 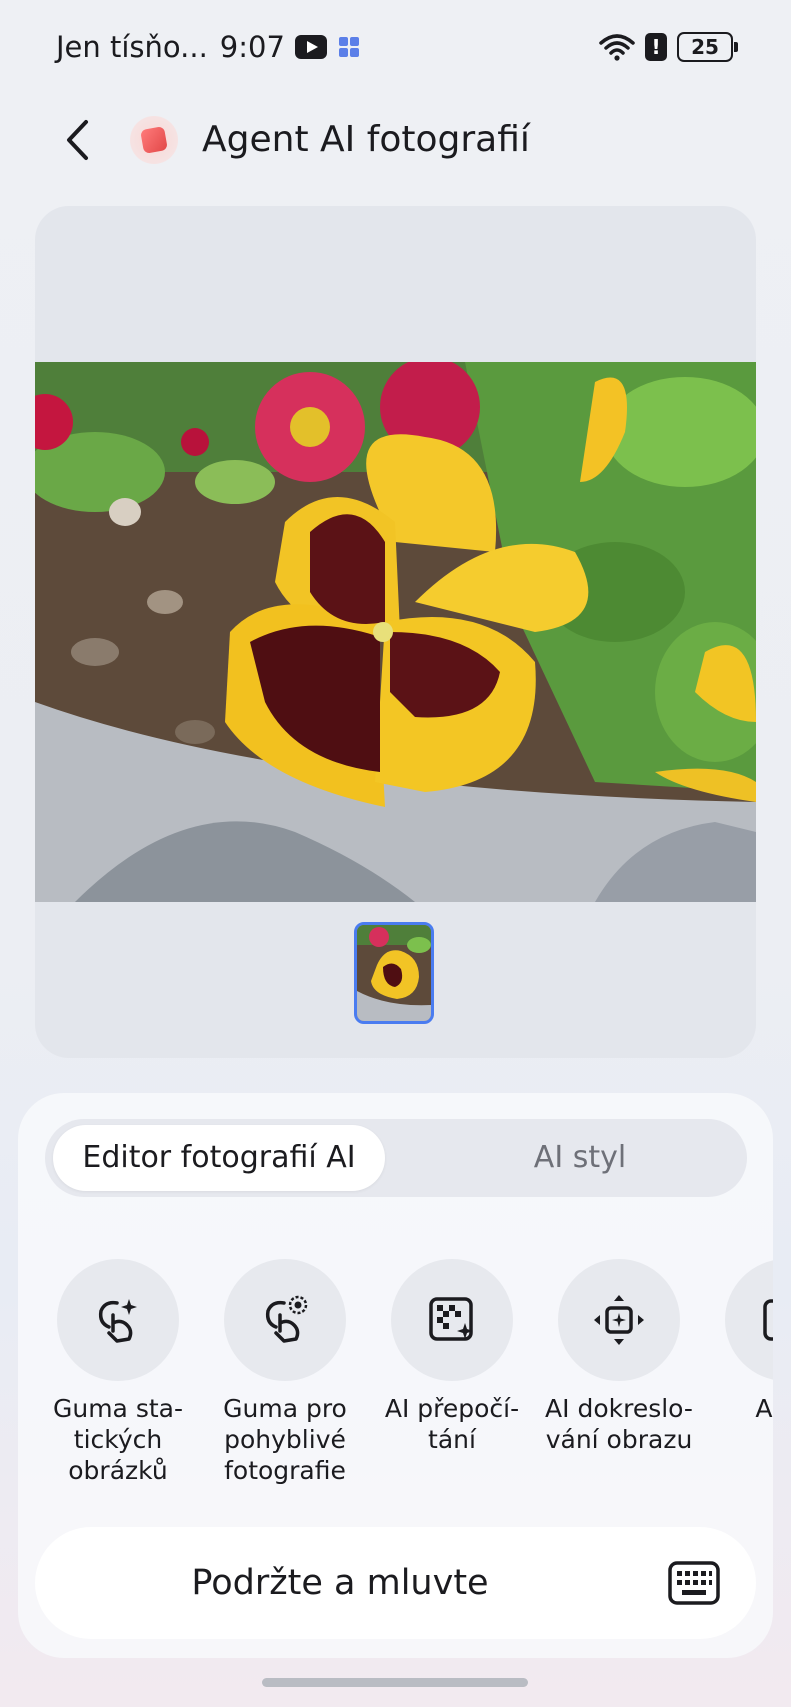 What do you see at coordinates (452, 1424) in the screenshot?
I see `tool-label: AI přepočí-tání` at bounding box center [452, 1424].